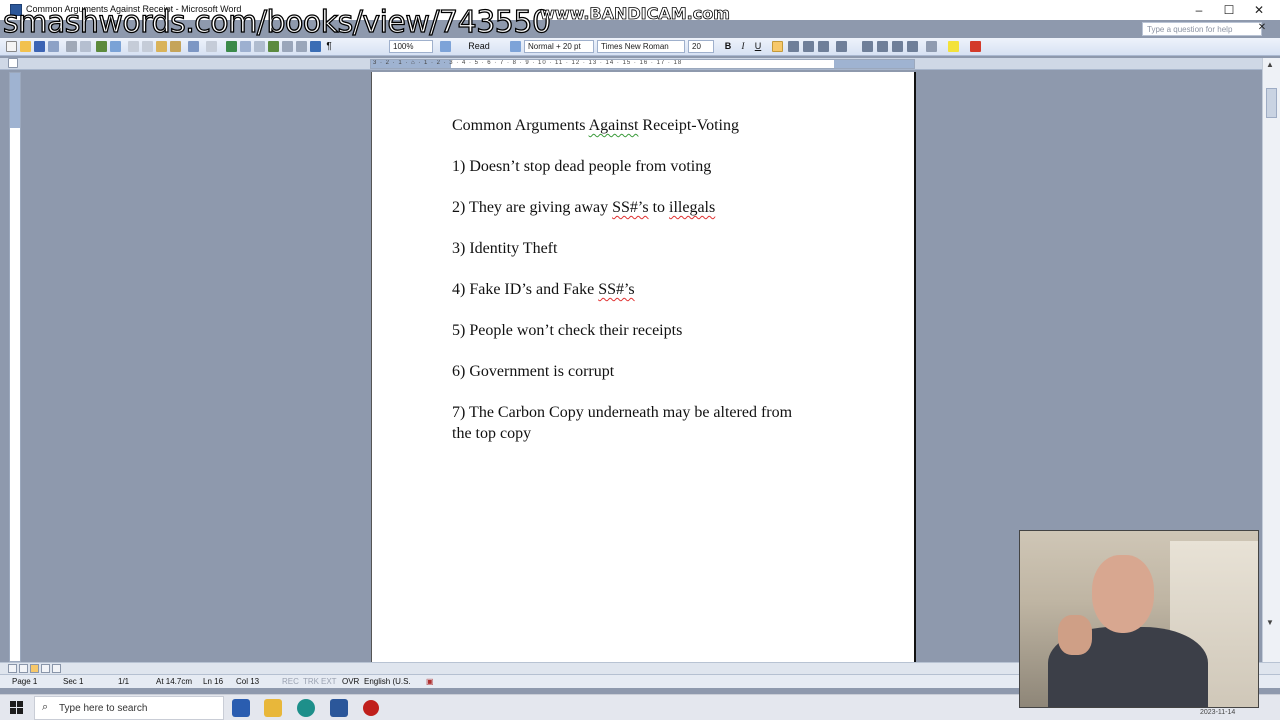 This screenshot has width=1280, height=720. What do you see at coordinates (1262, 28) in the screenshot?
I see `document-close-button: ✕` at bounding box center [1262, 28].